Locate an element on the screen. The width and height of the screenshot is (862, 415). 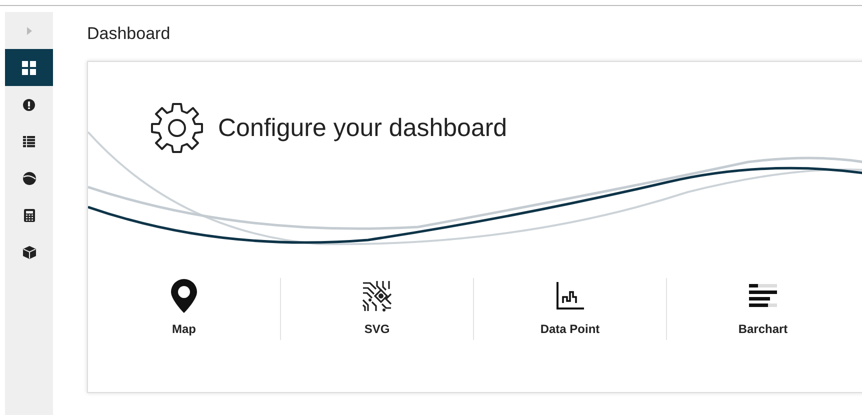
card-title: Configure your dashboard is located at coordinates (363, 128).